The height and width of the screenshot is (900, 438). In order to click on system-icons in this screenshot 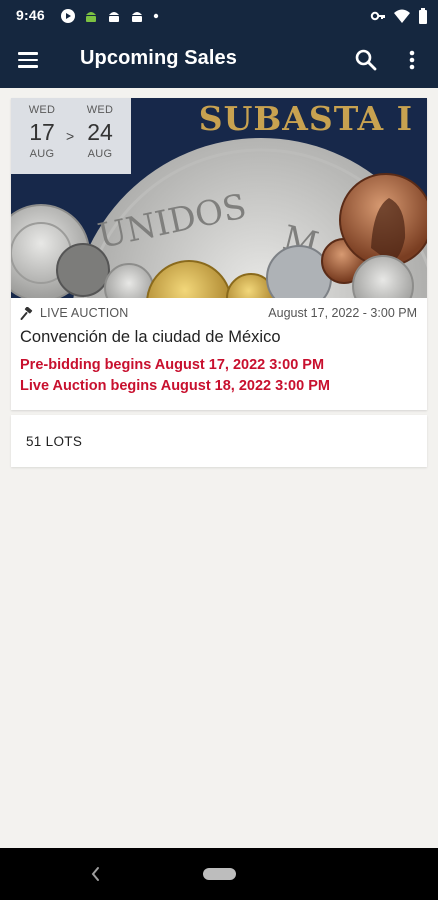, I will do `click(399, 16)`.